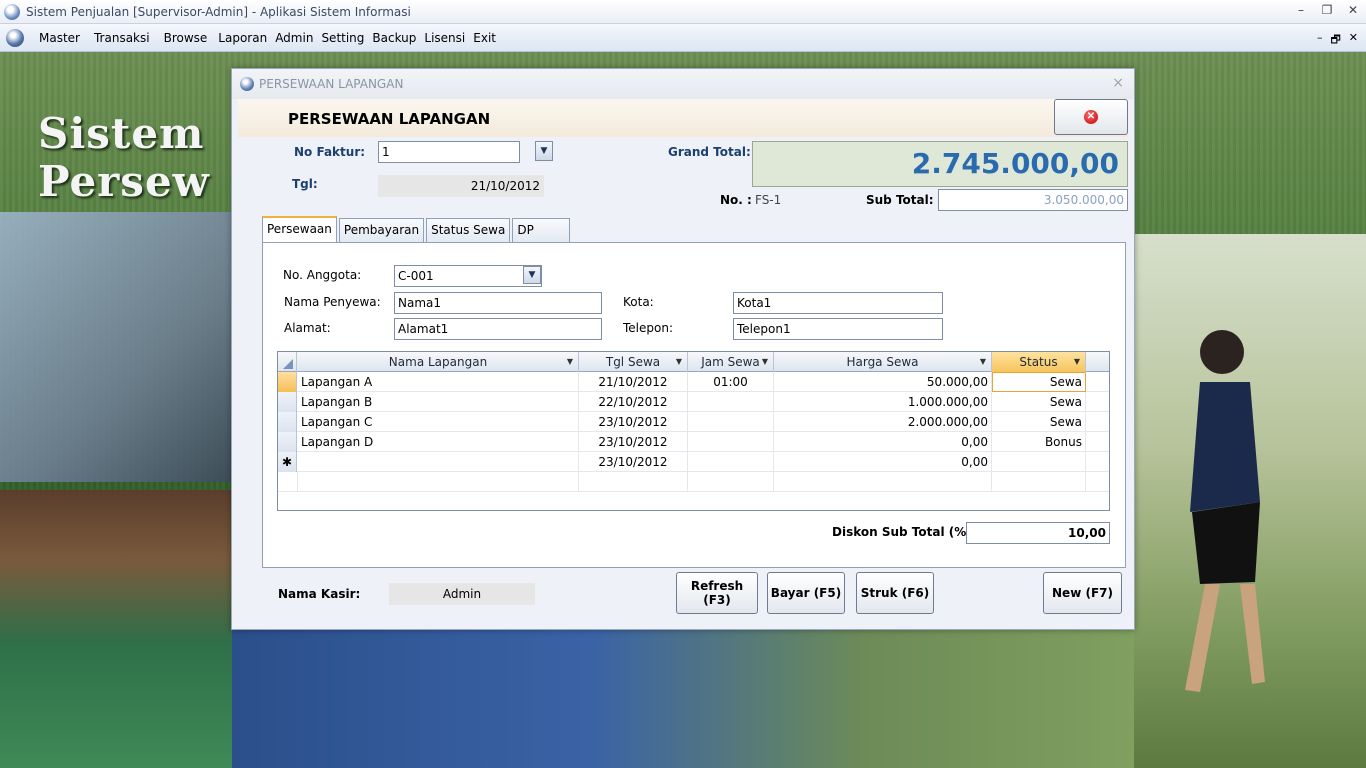 The height and width of the screenshot is (768, 1366). Describe the element at coordinates (438, 362) in the screenshot. I see `col-nama-lapangan: Nama Lapangan ▼` at that location.